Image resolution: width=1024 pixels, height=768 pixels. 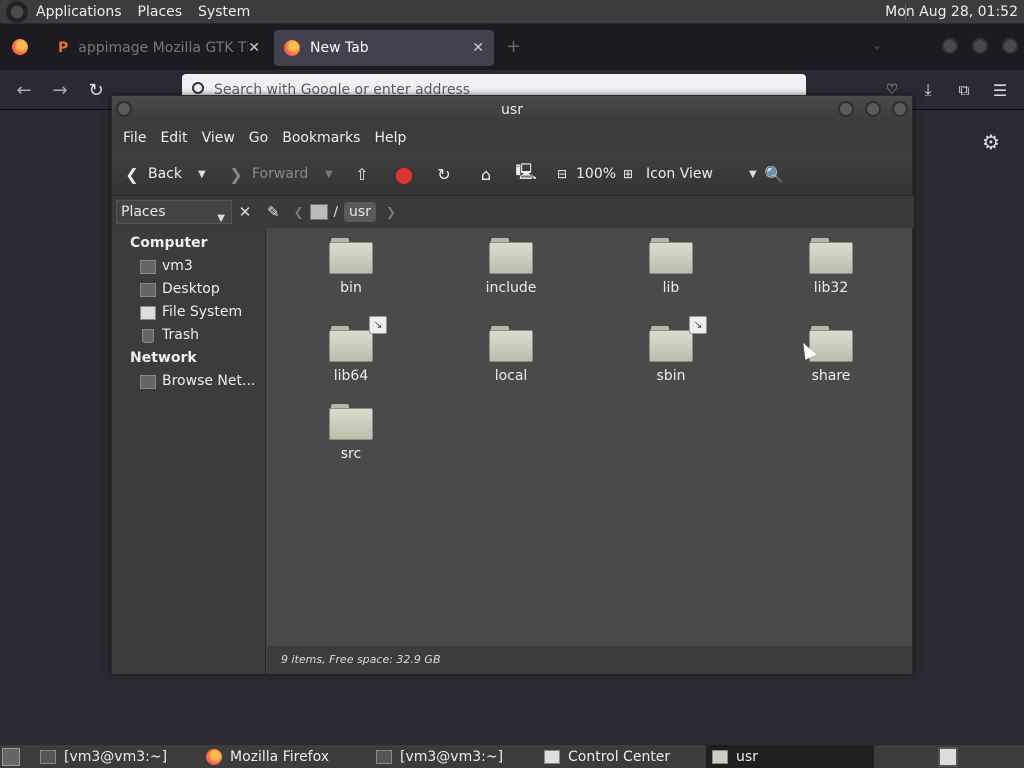 What do you see at coordinates (160, 12) in the screenshot?
I see `places-menu: Places` at bounding box center [160, 12].